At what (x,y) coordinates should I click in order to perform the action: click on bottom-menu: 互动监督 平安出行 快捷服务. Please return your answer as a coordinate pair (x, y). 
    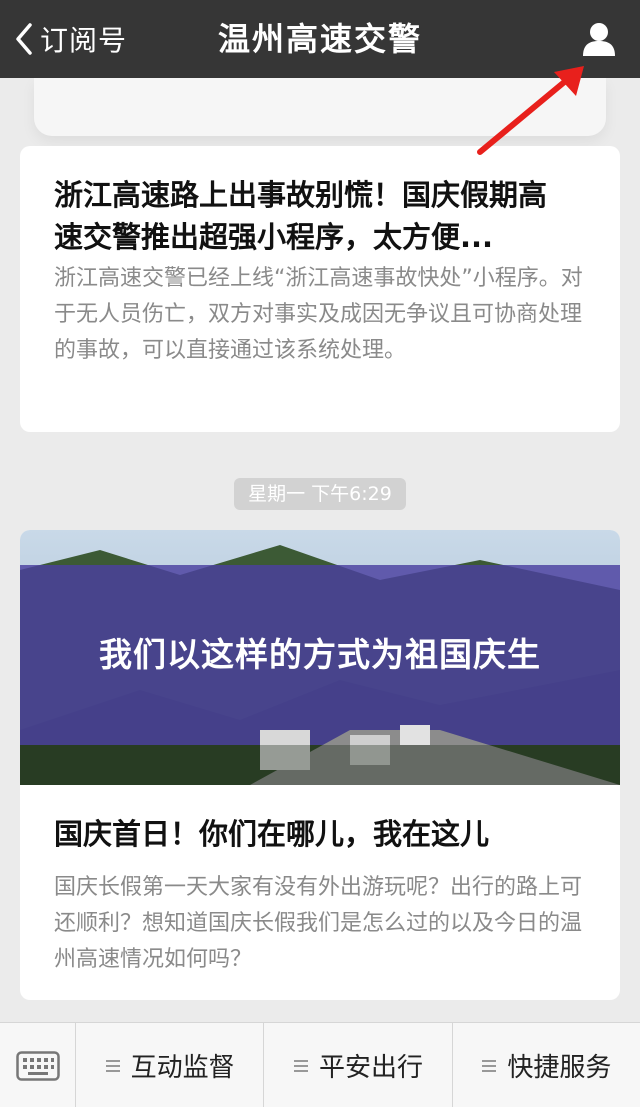
    Looking at the image, I should click on (320, 1064).